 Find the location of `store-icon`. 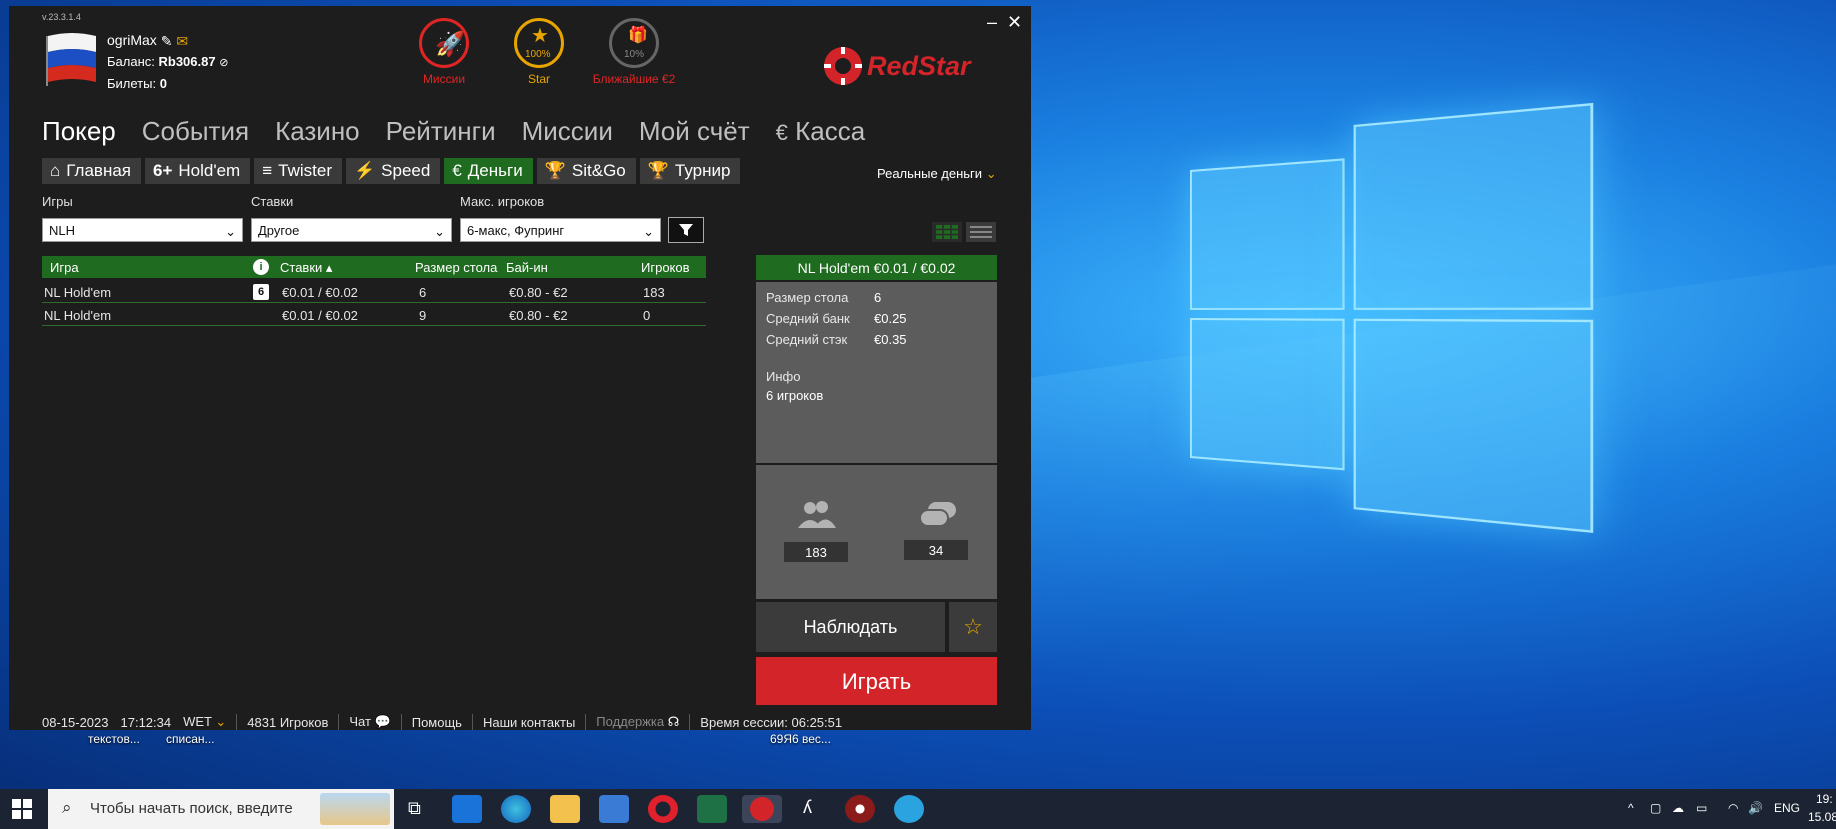

store-icon is located at coordinates (614, 809).